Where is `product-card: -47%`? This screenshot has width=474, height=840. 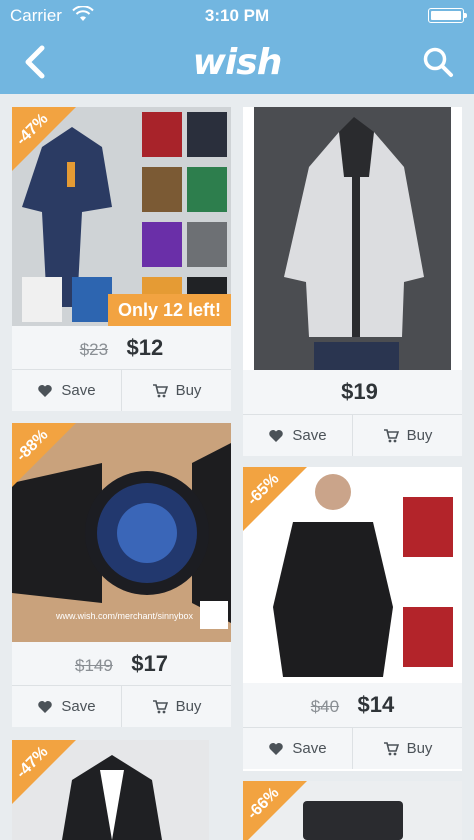 product-card: -47% is located at coordinates (110, 790).